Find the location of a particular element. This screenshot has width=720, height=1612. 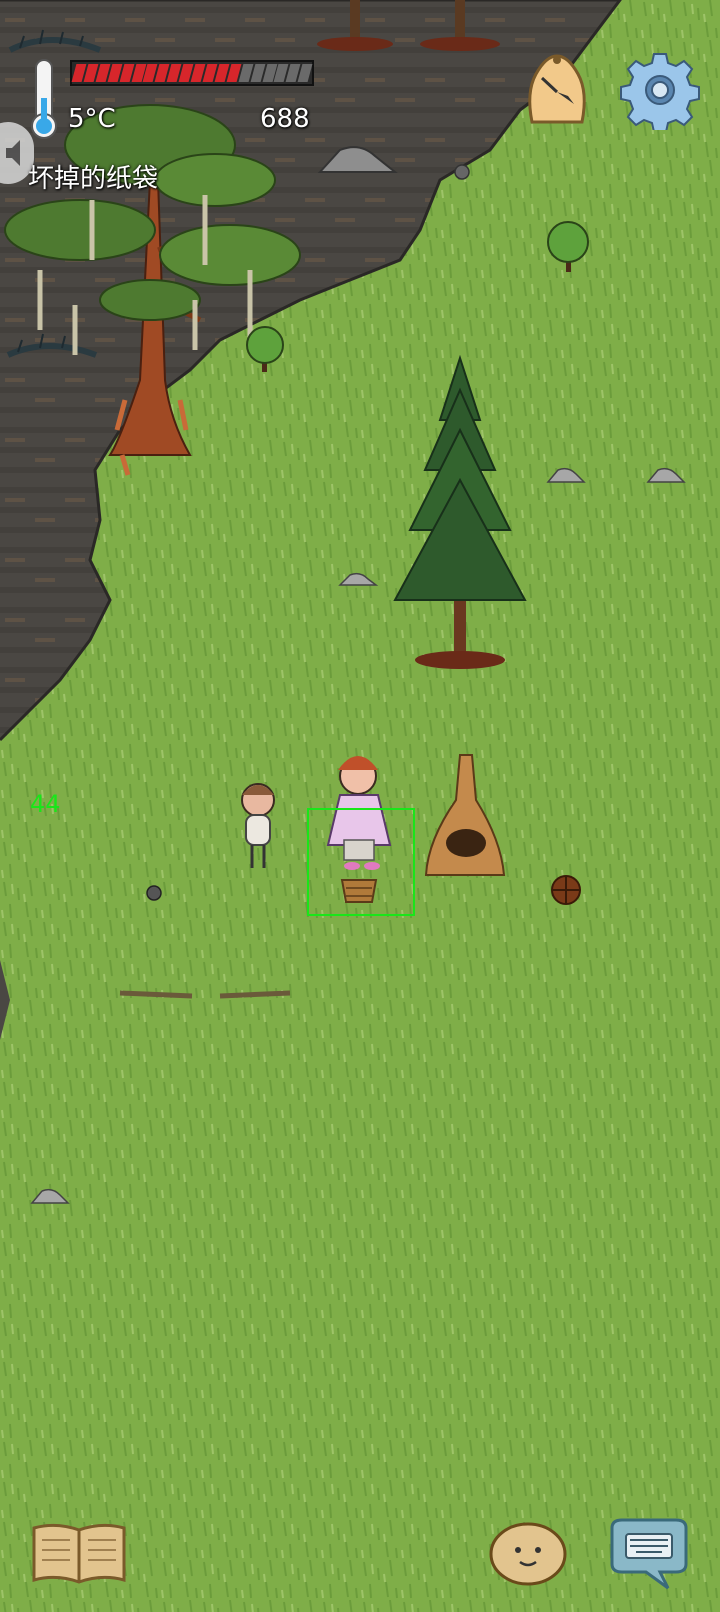

gear-icon is located at coordinates (660, 91).